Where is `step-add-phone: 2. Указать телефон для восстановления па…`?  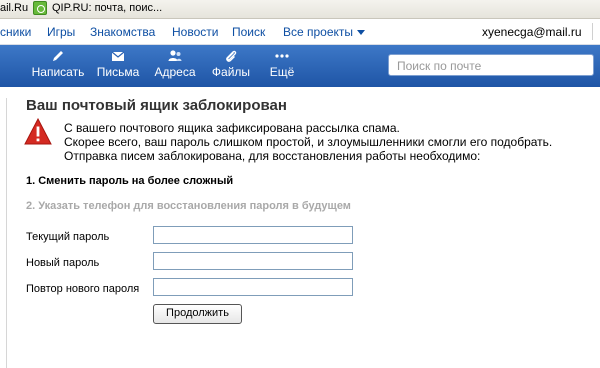 step-add-phone: 2. Указать телефон для восстановления па… is located at coordinates (188, 206).